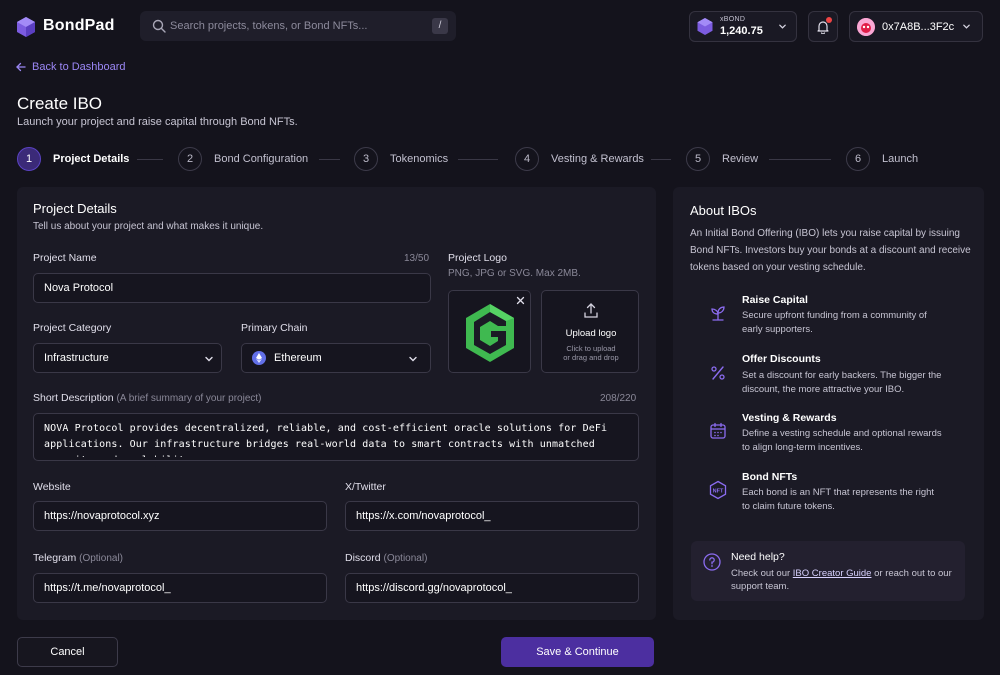 The image size is (1000, 675). I want to click on project-logo-label: Project Logo, so click(477, 258).